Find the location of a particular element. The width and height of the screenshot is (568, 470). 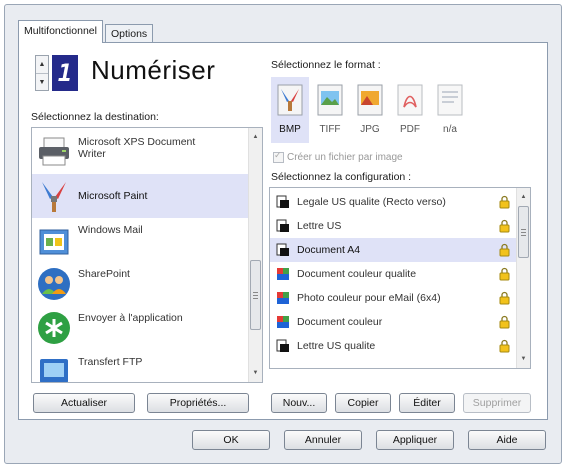

destination-label-sharepoint: SharePoint is located at coordinates (104, 274).